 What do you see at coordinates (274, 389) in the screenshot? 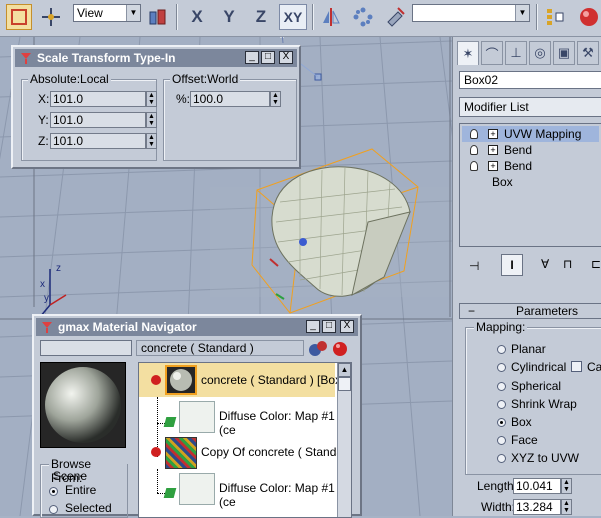
I see `tree-item: concrete ( Standard ) [Box0` at bounding box center [274, 389].